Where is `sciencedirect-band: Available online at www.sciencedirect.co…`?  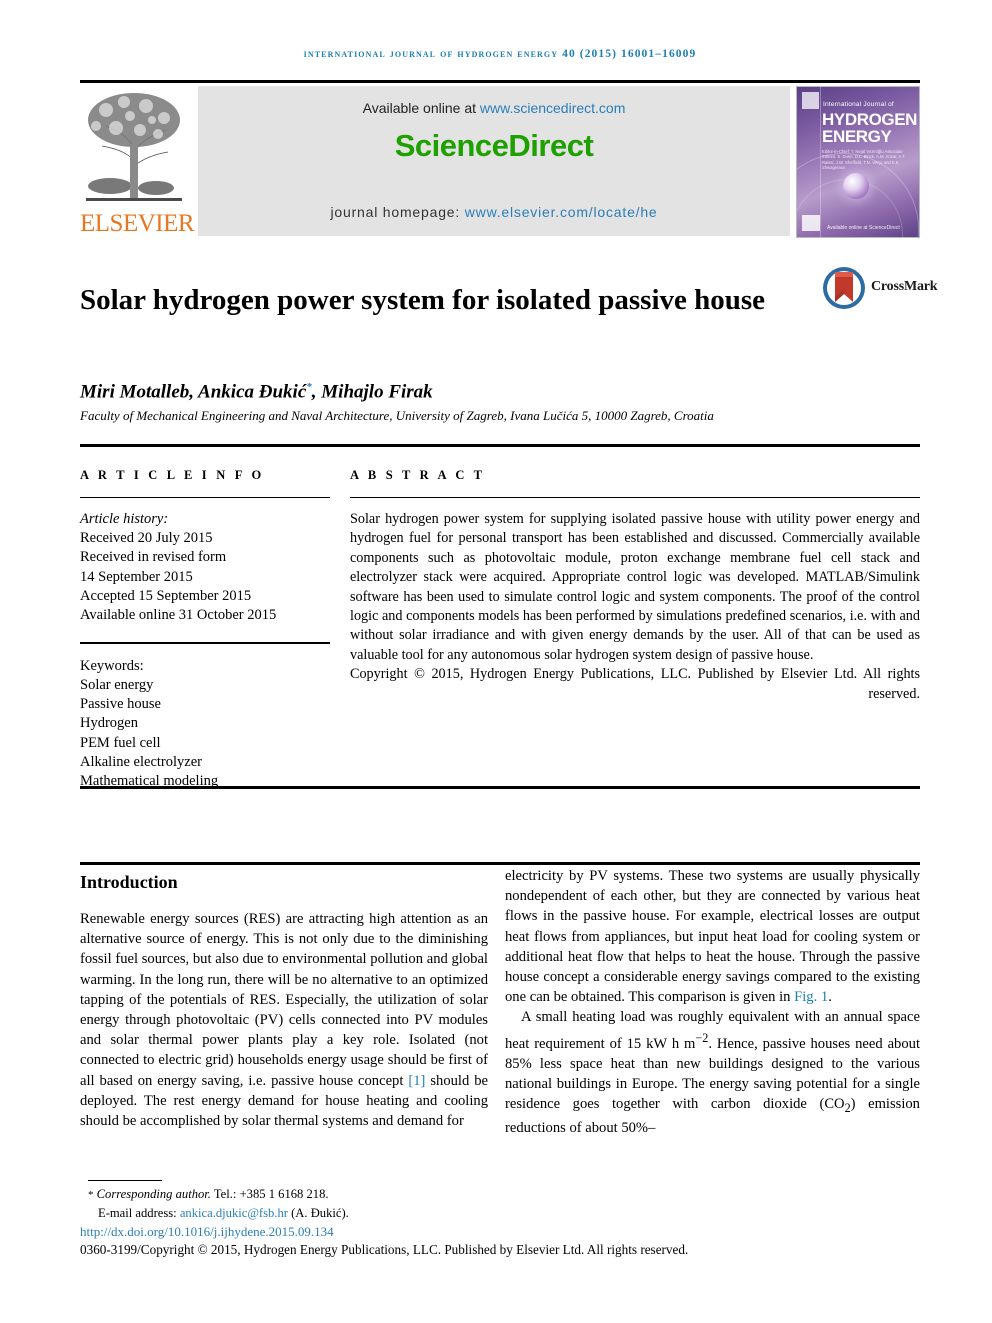
sciencedirect-band: Available online at www.sciencedirect.co… is located at coordinates (494, 161).